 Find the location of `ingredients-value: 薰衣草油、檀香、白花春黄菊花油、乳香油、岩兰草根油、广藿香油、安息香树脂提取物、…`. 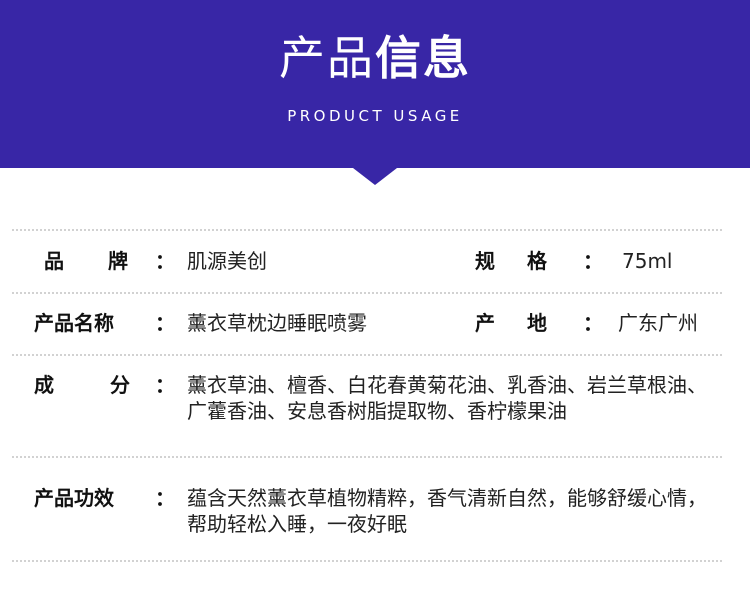

ingredients-value: 薰衣草油、檀香、白花春黄菊花油、乳香油、岩兰草根油、广藿香油、安息香树脂提取物、… is located at coordinates (447, 398).